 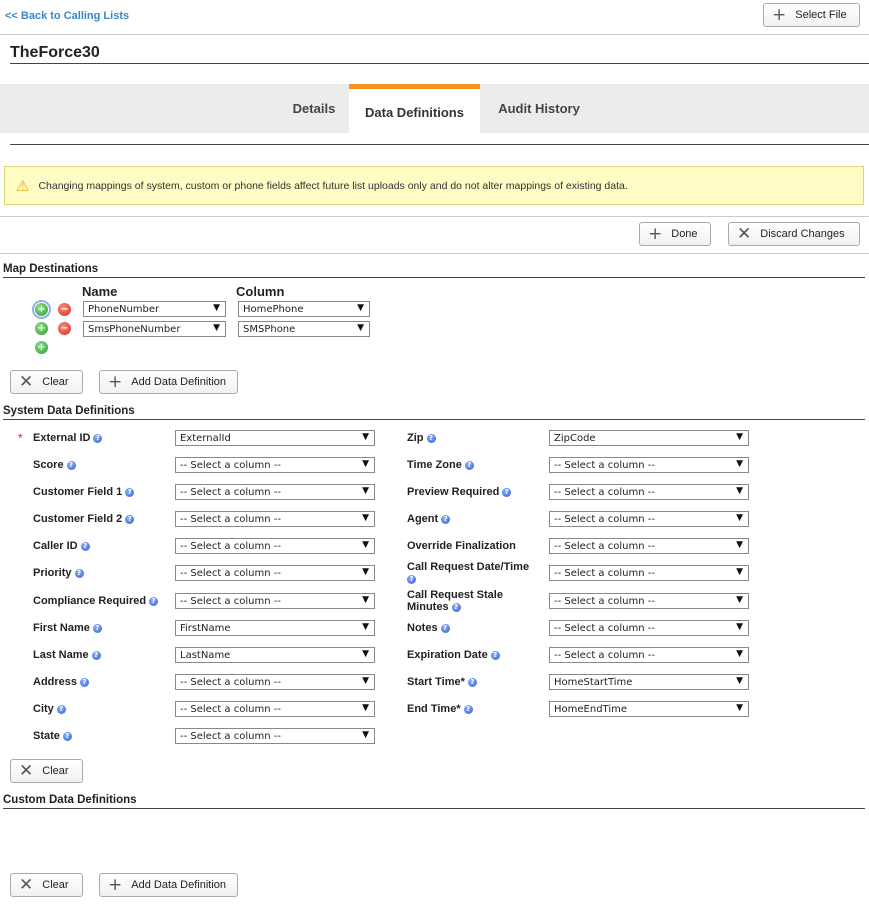 What do you see at coordinates (275, 628) in the screenshot?
I see `select-first-name: FirstName ▼` at bounding box center [275, 628].